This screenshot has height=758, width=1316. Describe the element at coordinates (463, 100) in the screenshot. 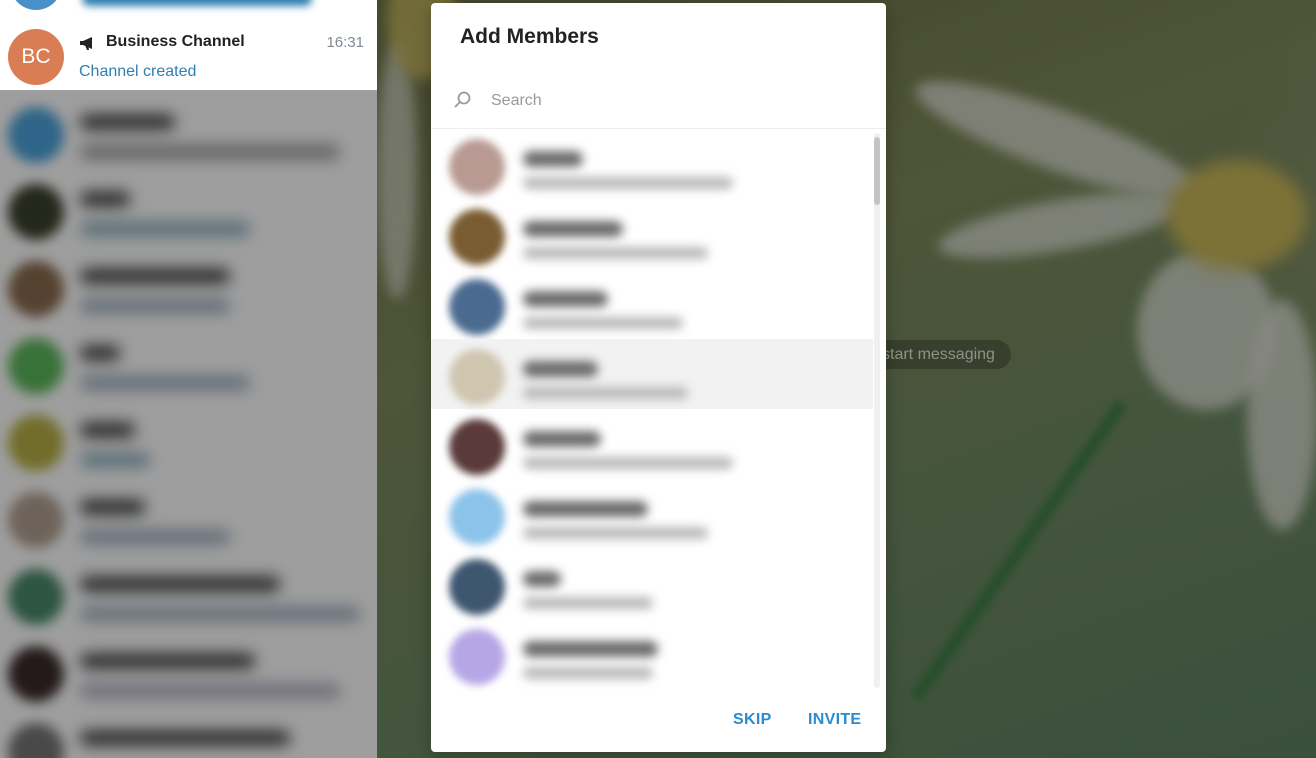

I see `search-icon` at that location.